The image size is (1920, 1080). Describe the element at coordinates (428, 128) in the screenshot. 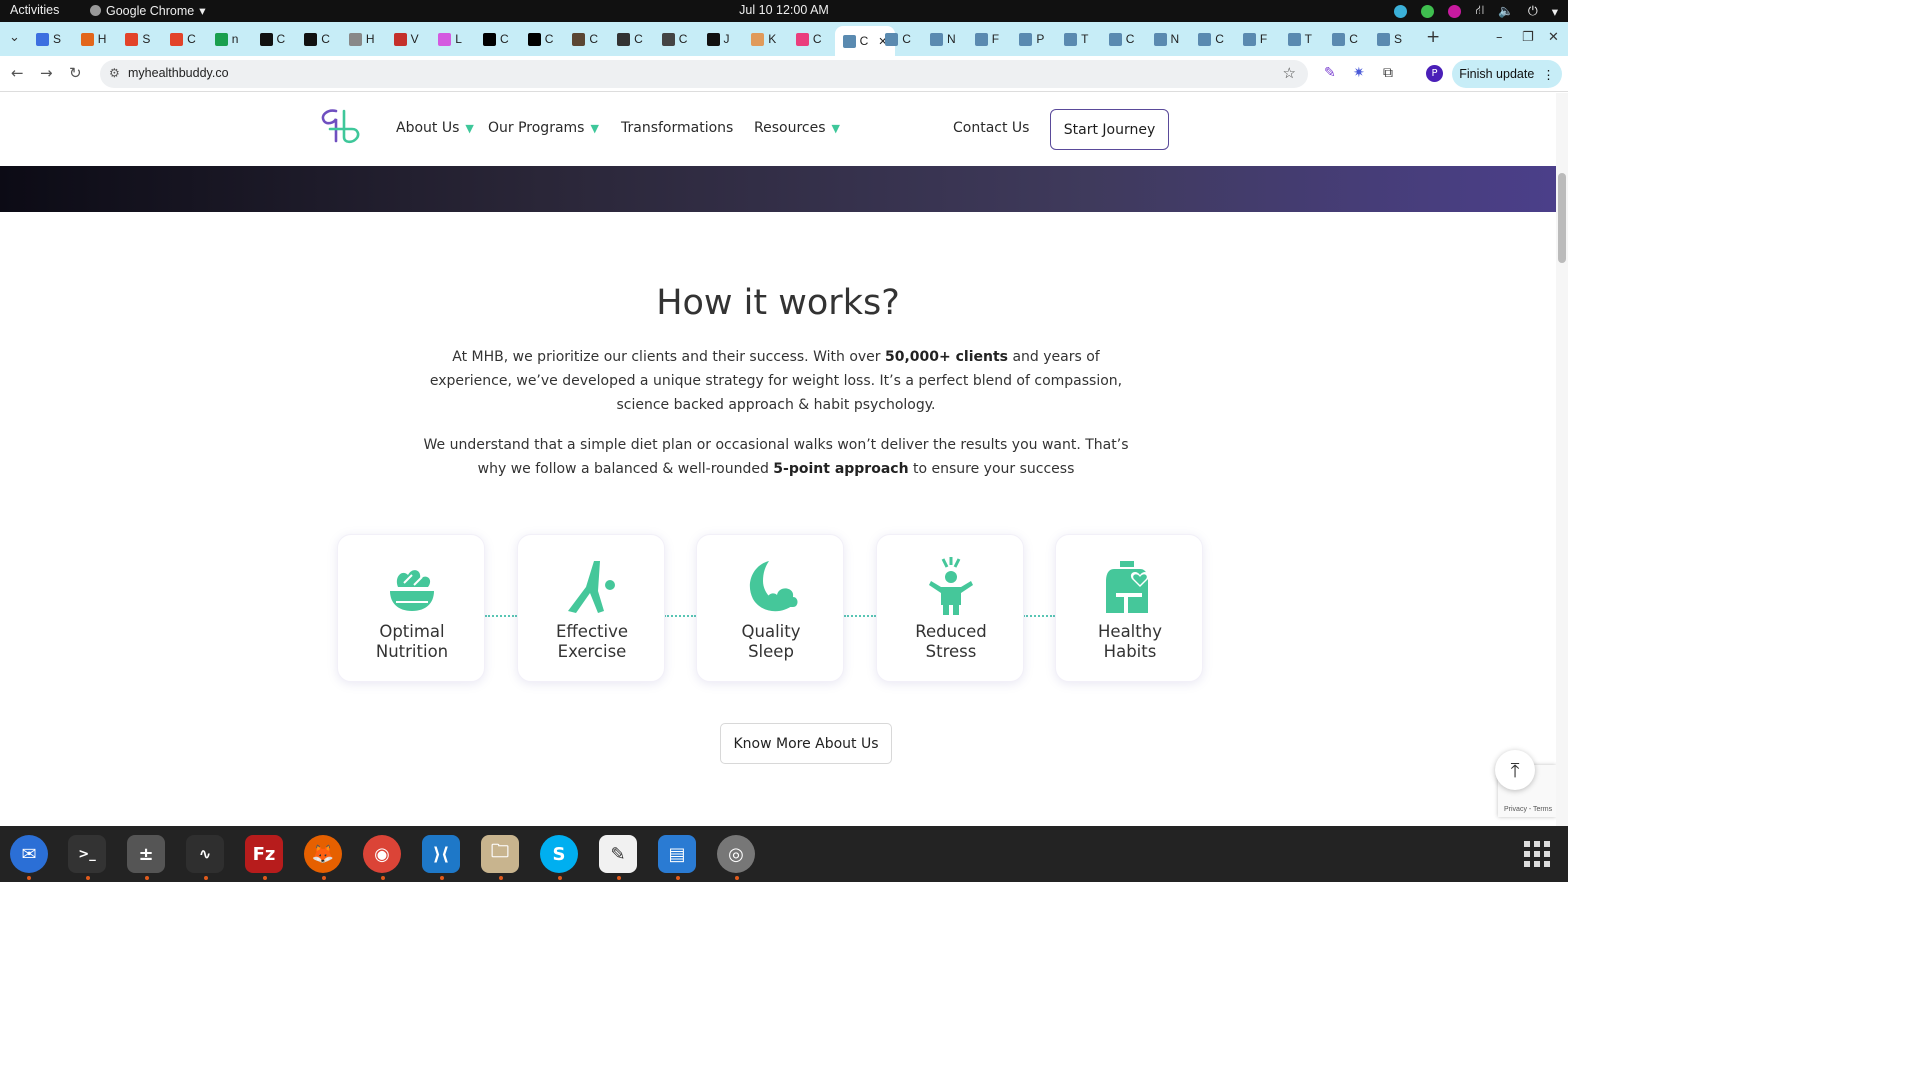

I see `nav-about-label: About Us` at that location.